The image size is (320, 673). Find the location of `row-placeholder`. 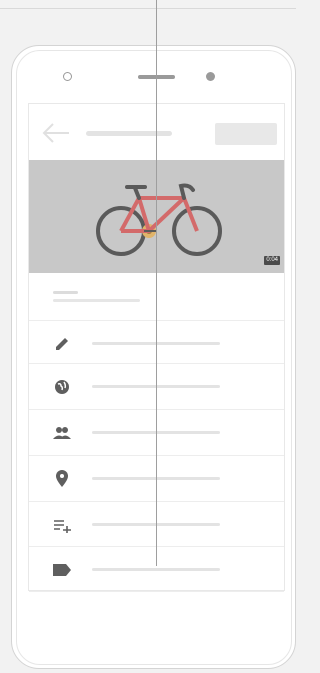

row-placeholder is located at coordinates (156, 569).